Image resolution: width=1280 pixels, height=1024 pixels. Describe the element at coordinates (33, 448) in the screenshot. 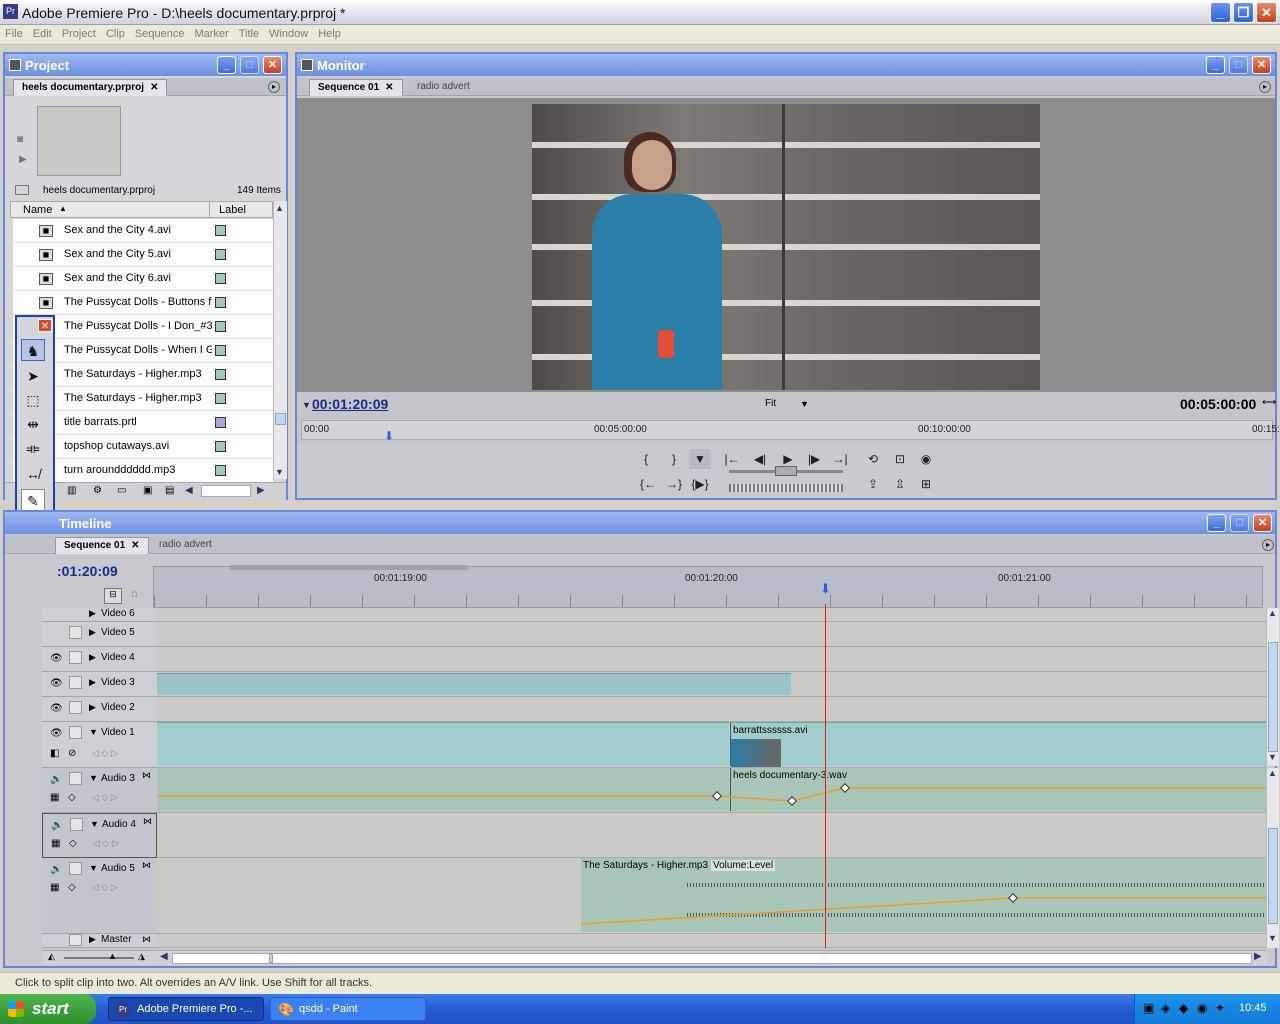

I see `rolling-edit-icon: ⟚` at that location.